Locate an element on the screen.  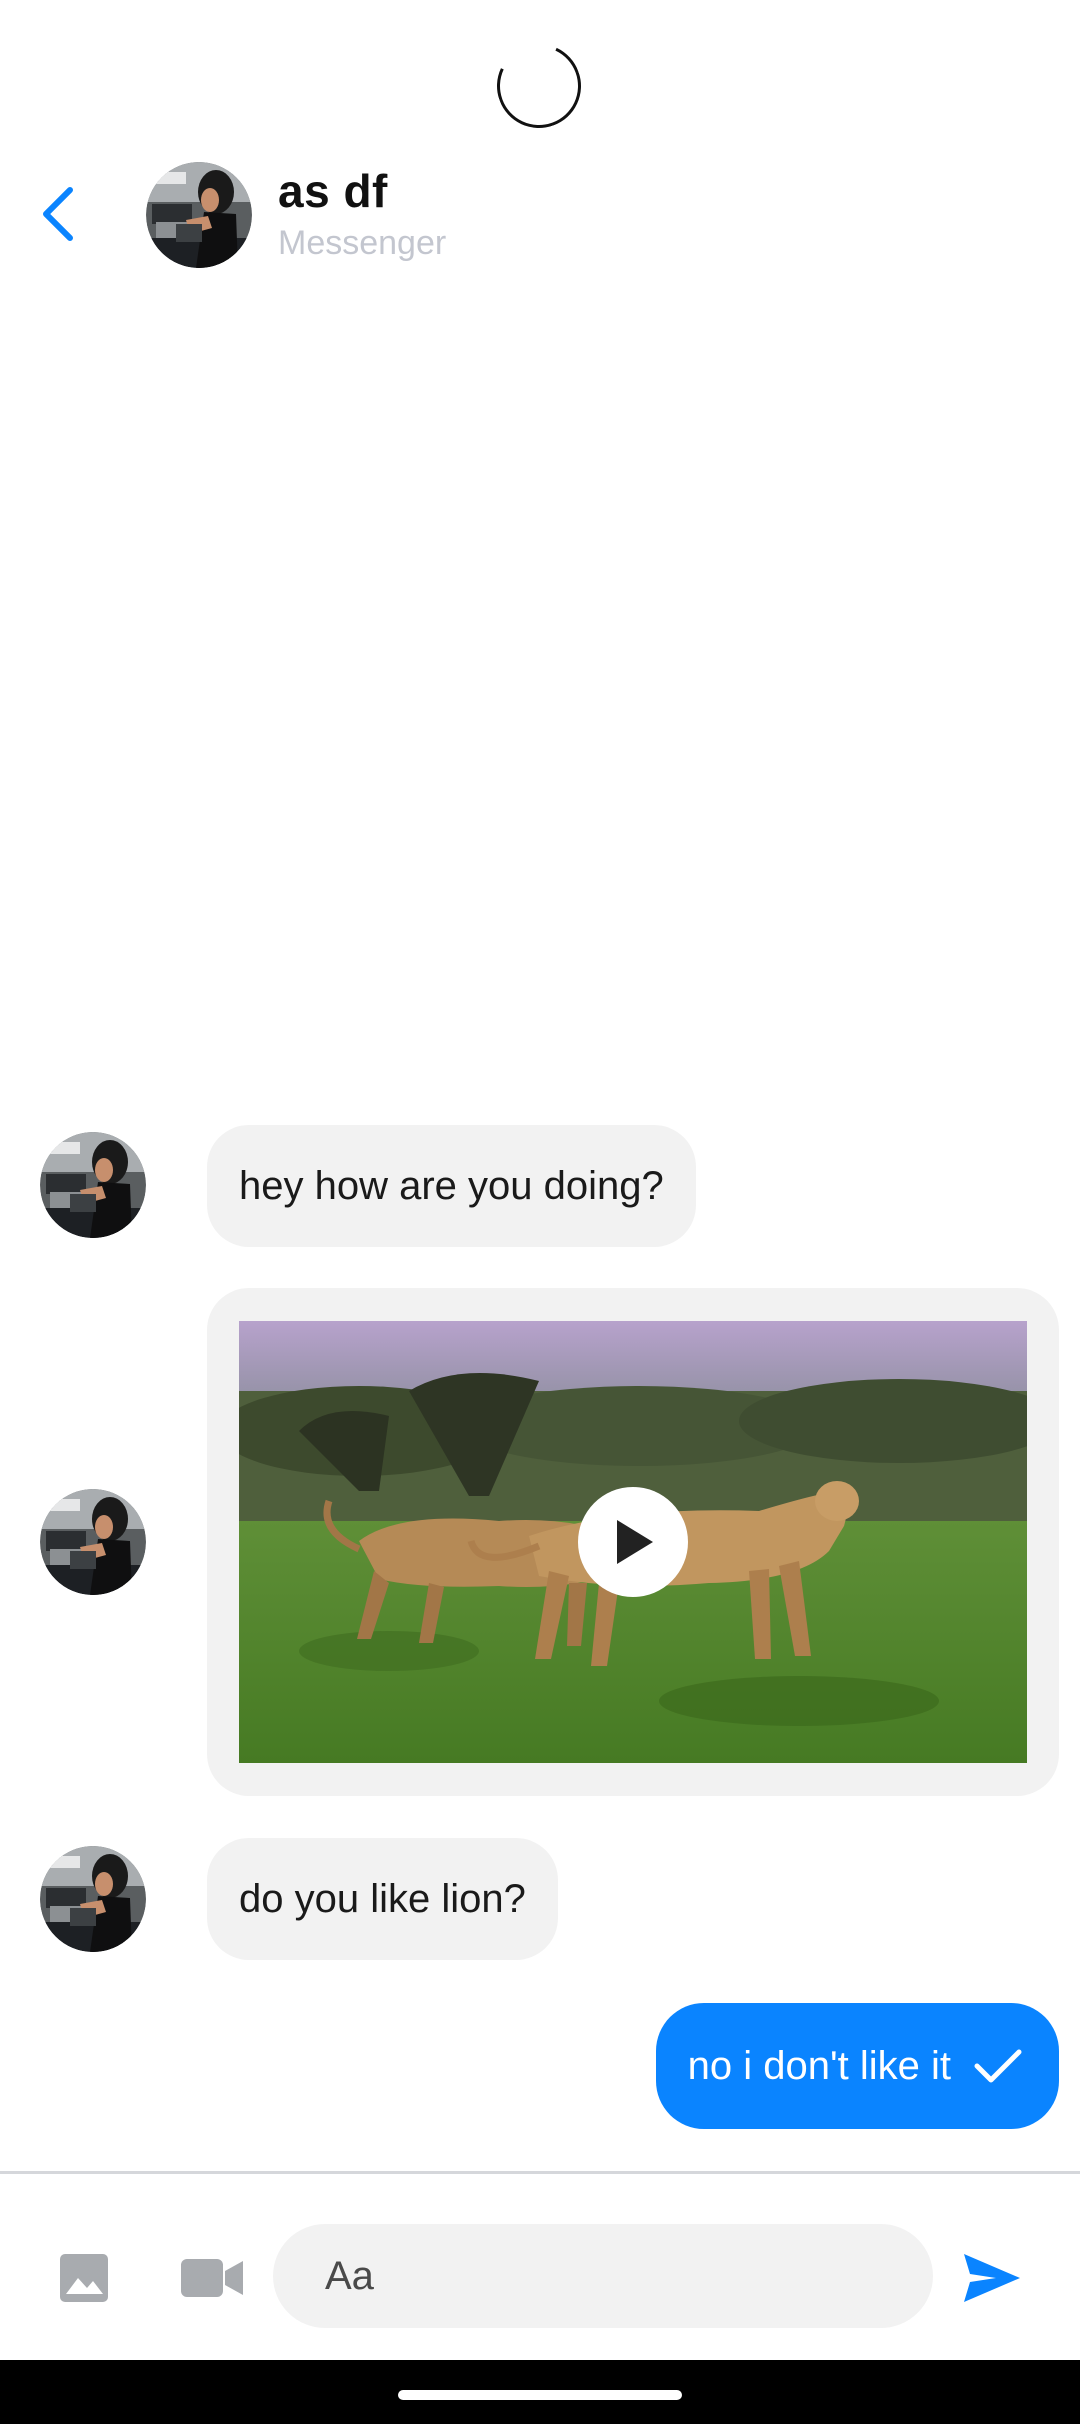
image-button is located at coordinates (84, 2278).